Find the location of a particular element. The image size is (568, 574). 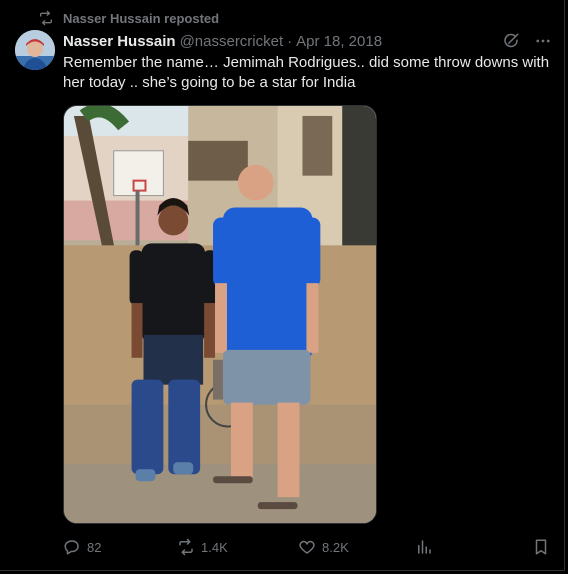

heart-icon is located at coordinates (307, 547).